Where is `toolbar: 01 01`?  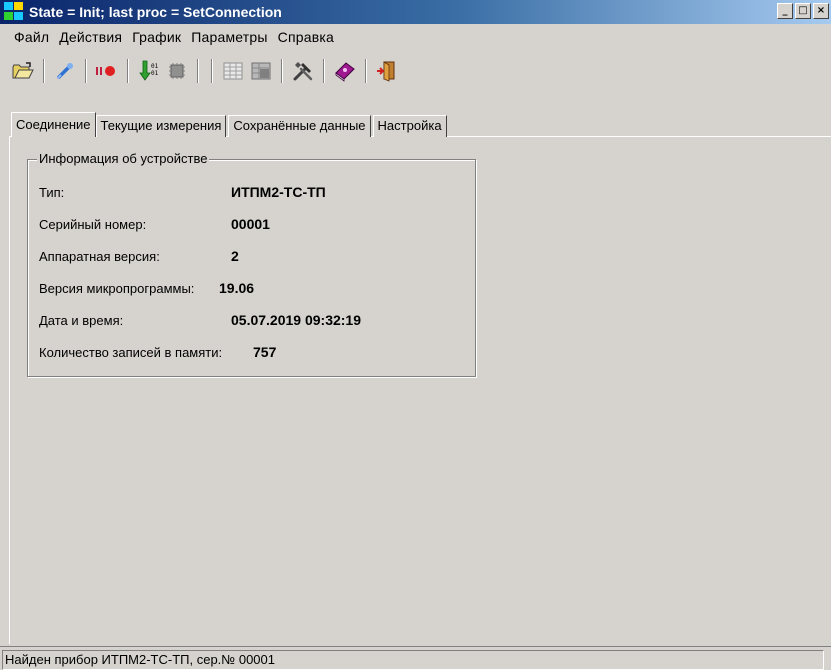
toolbar: 01 01 is located at coordinates (415, 71).